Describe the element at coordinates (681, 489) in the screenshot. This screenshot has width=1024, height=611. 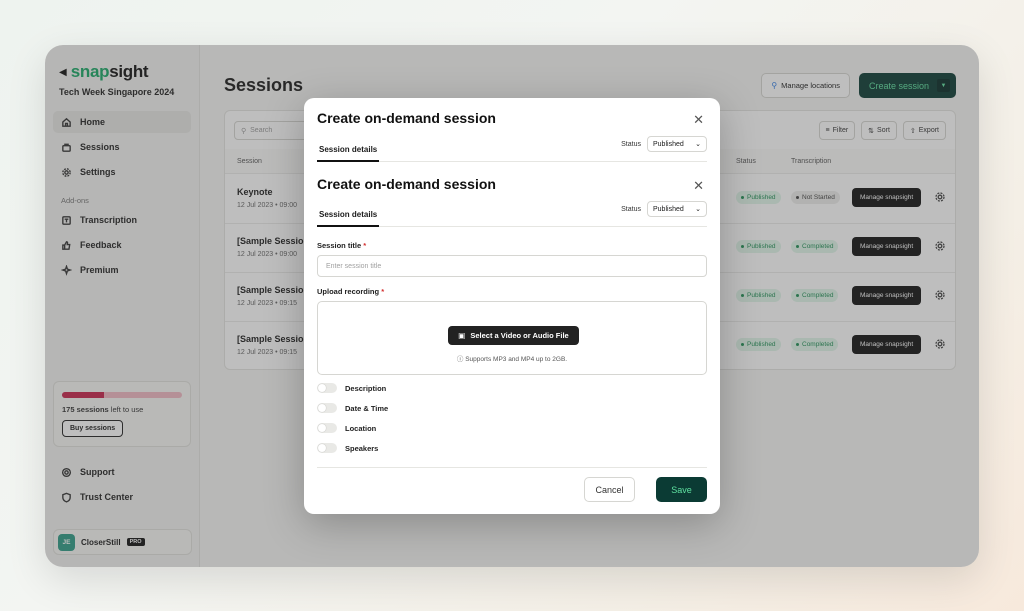
I see `save-button: Save` at that location.